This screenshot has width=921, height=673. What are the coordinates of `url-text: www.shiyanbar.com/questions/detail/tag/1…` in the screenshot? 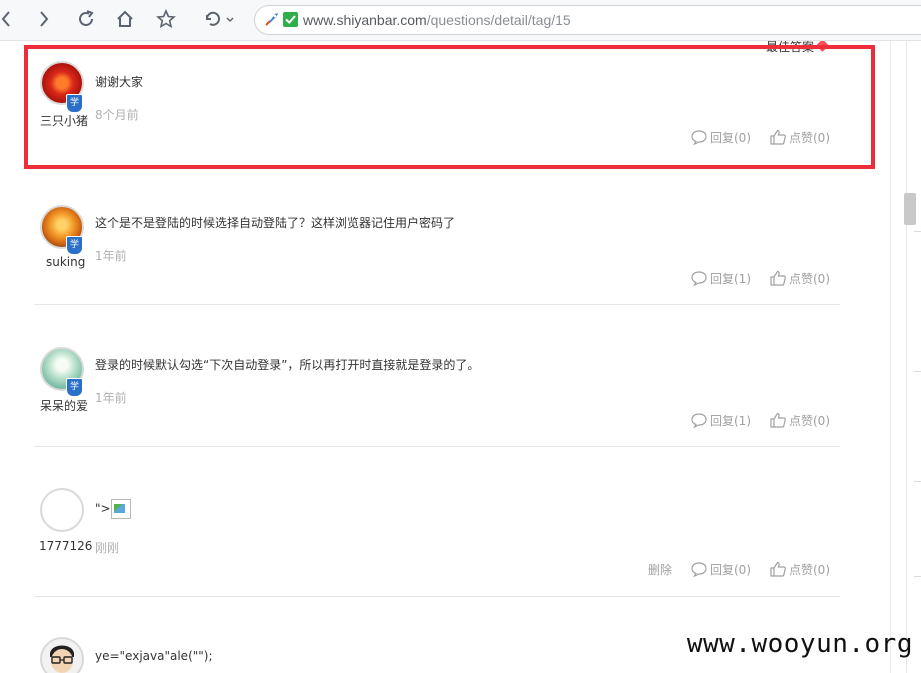 It's located at (437, 20).